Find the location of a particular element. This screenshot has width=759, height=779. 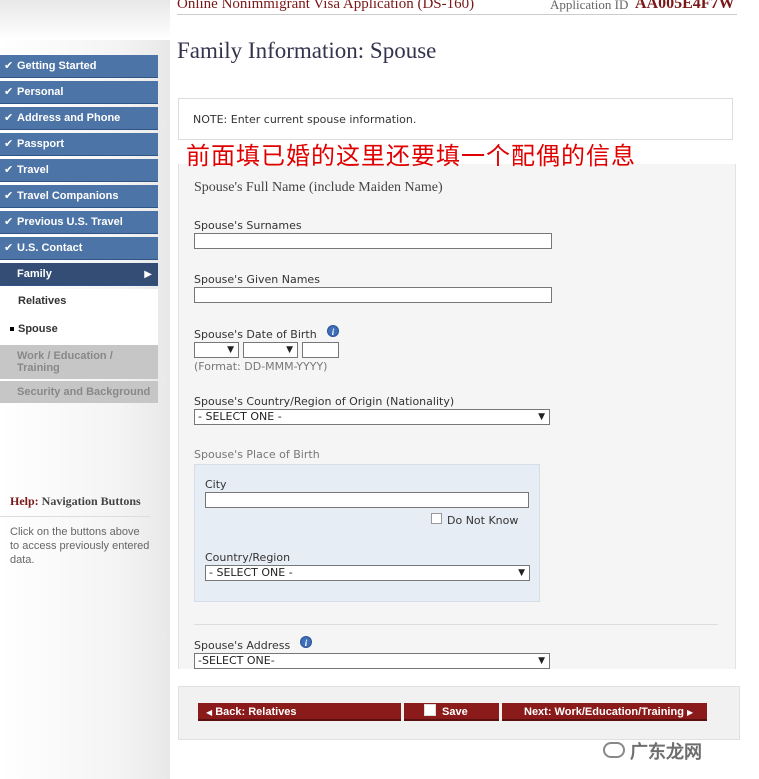

next-button-label: Next: Work/Education/Training is located at coordinates (604, 712).